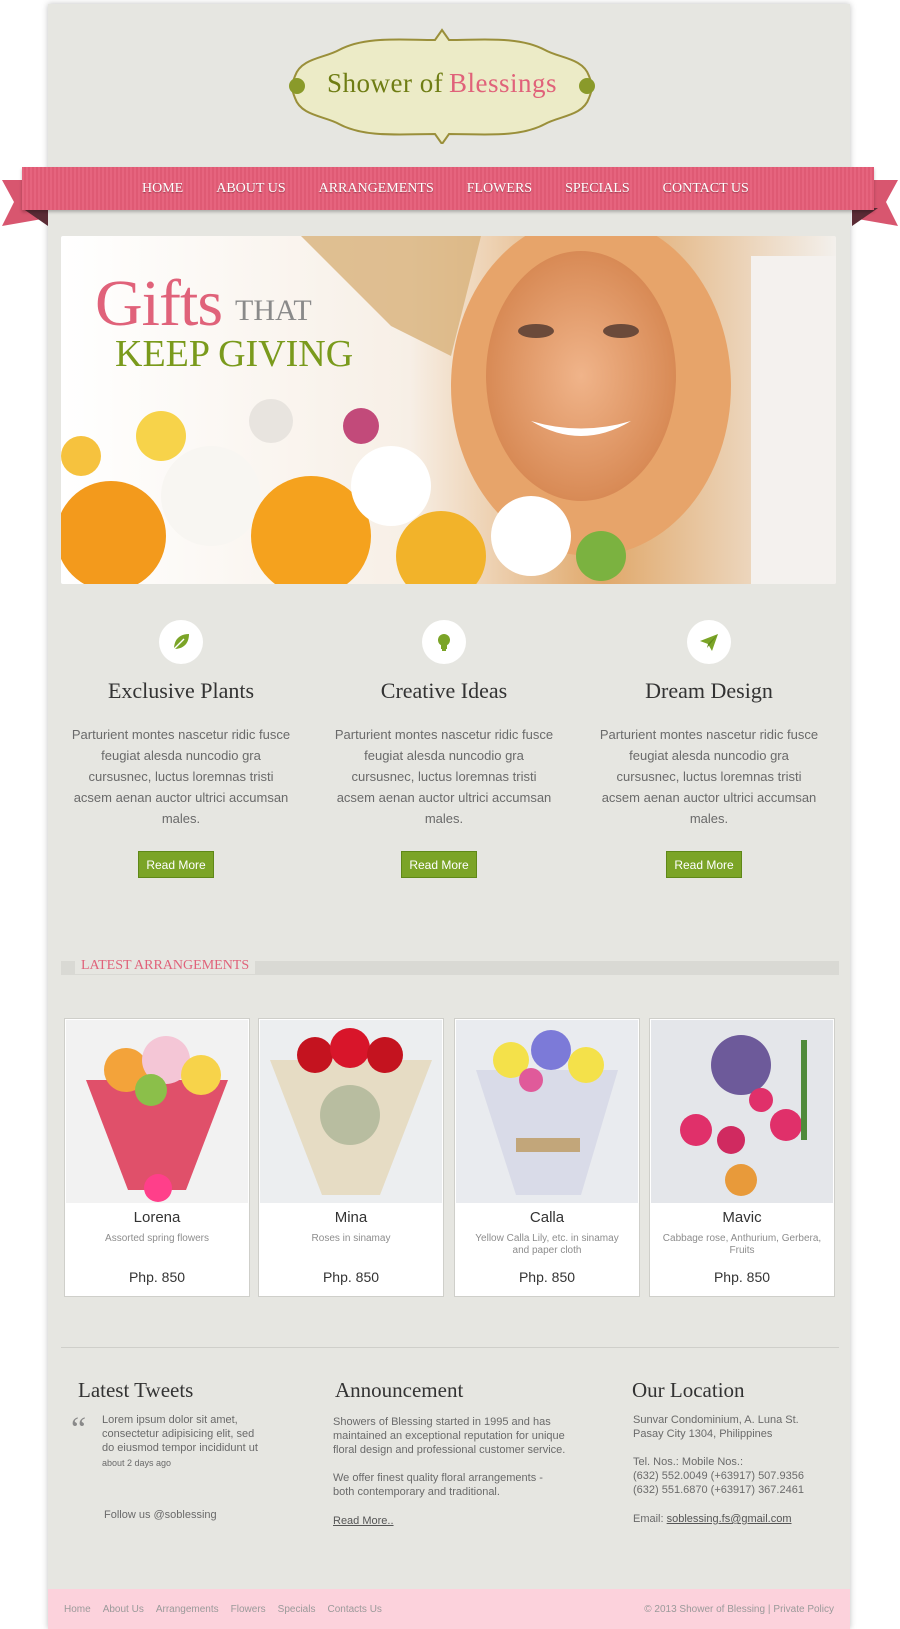 The width and height of the screenshot is (900, 1629). What do you see at coordinates (180, 1448) in the screenshot?
I see `tweet-line: do eiusmod tempor incididunt ut` at bounding box center [180, 1448].